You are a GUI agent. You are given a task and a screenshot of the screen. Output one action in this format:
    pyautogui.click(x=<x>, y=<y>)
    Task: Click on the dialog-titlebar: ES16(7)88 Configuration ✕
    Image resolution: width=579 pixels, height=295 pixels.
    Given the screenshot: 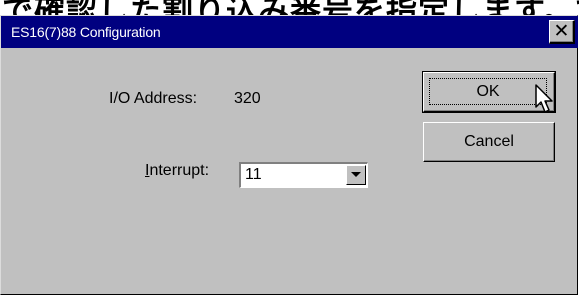 What is the action you would take?
    pyautogui.click(x=289, y=32)
    